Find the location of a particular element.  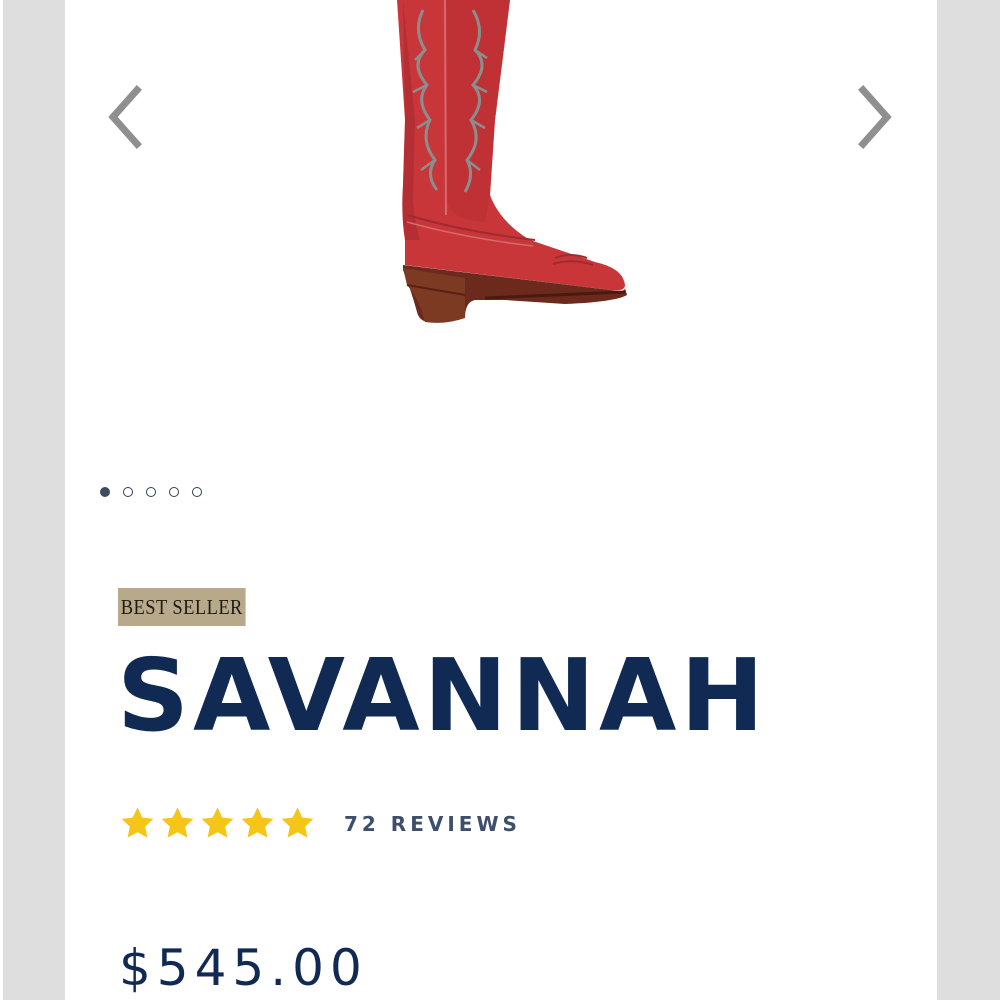

page-edge is located at coordinates (1, 500).